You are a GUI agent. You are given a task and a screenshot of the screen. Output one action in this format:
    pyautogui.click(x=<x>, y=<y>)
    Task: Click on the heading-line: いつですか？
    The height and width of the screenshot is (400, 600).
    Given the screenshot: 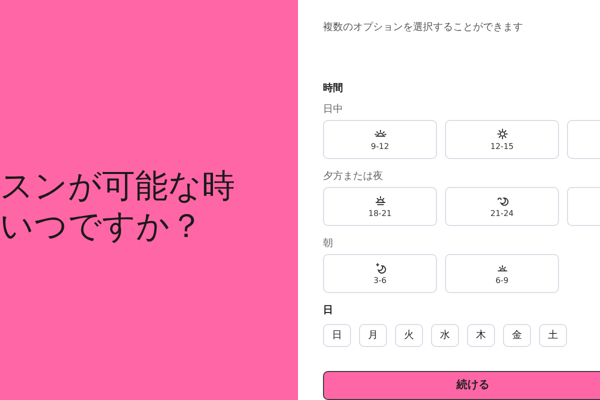 What is the action you would take?
    pyautogui.click(x=102, y=226)
    